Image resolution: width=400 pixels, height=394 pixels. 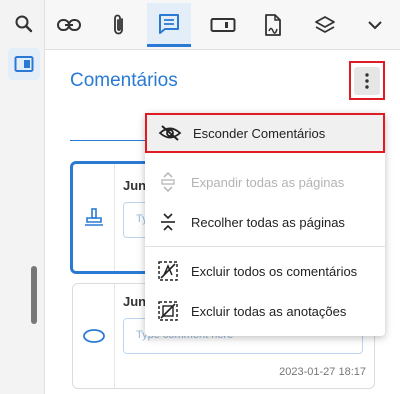 I want to click on menu-separator, so click(x=265, y=246).